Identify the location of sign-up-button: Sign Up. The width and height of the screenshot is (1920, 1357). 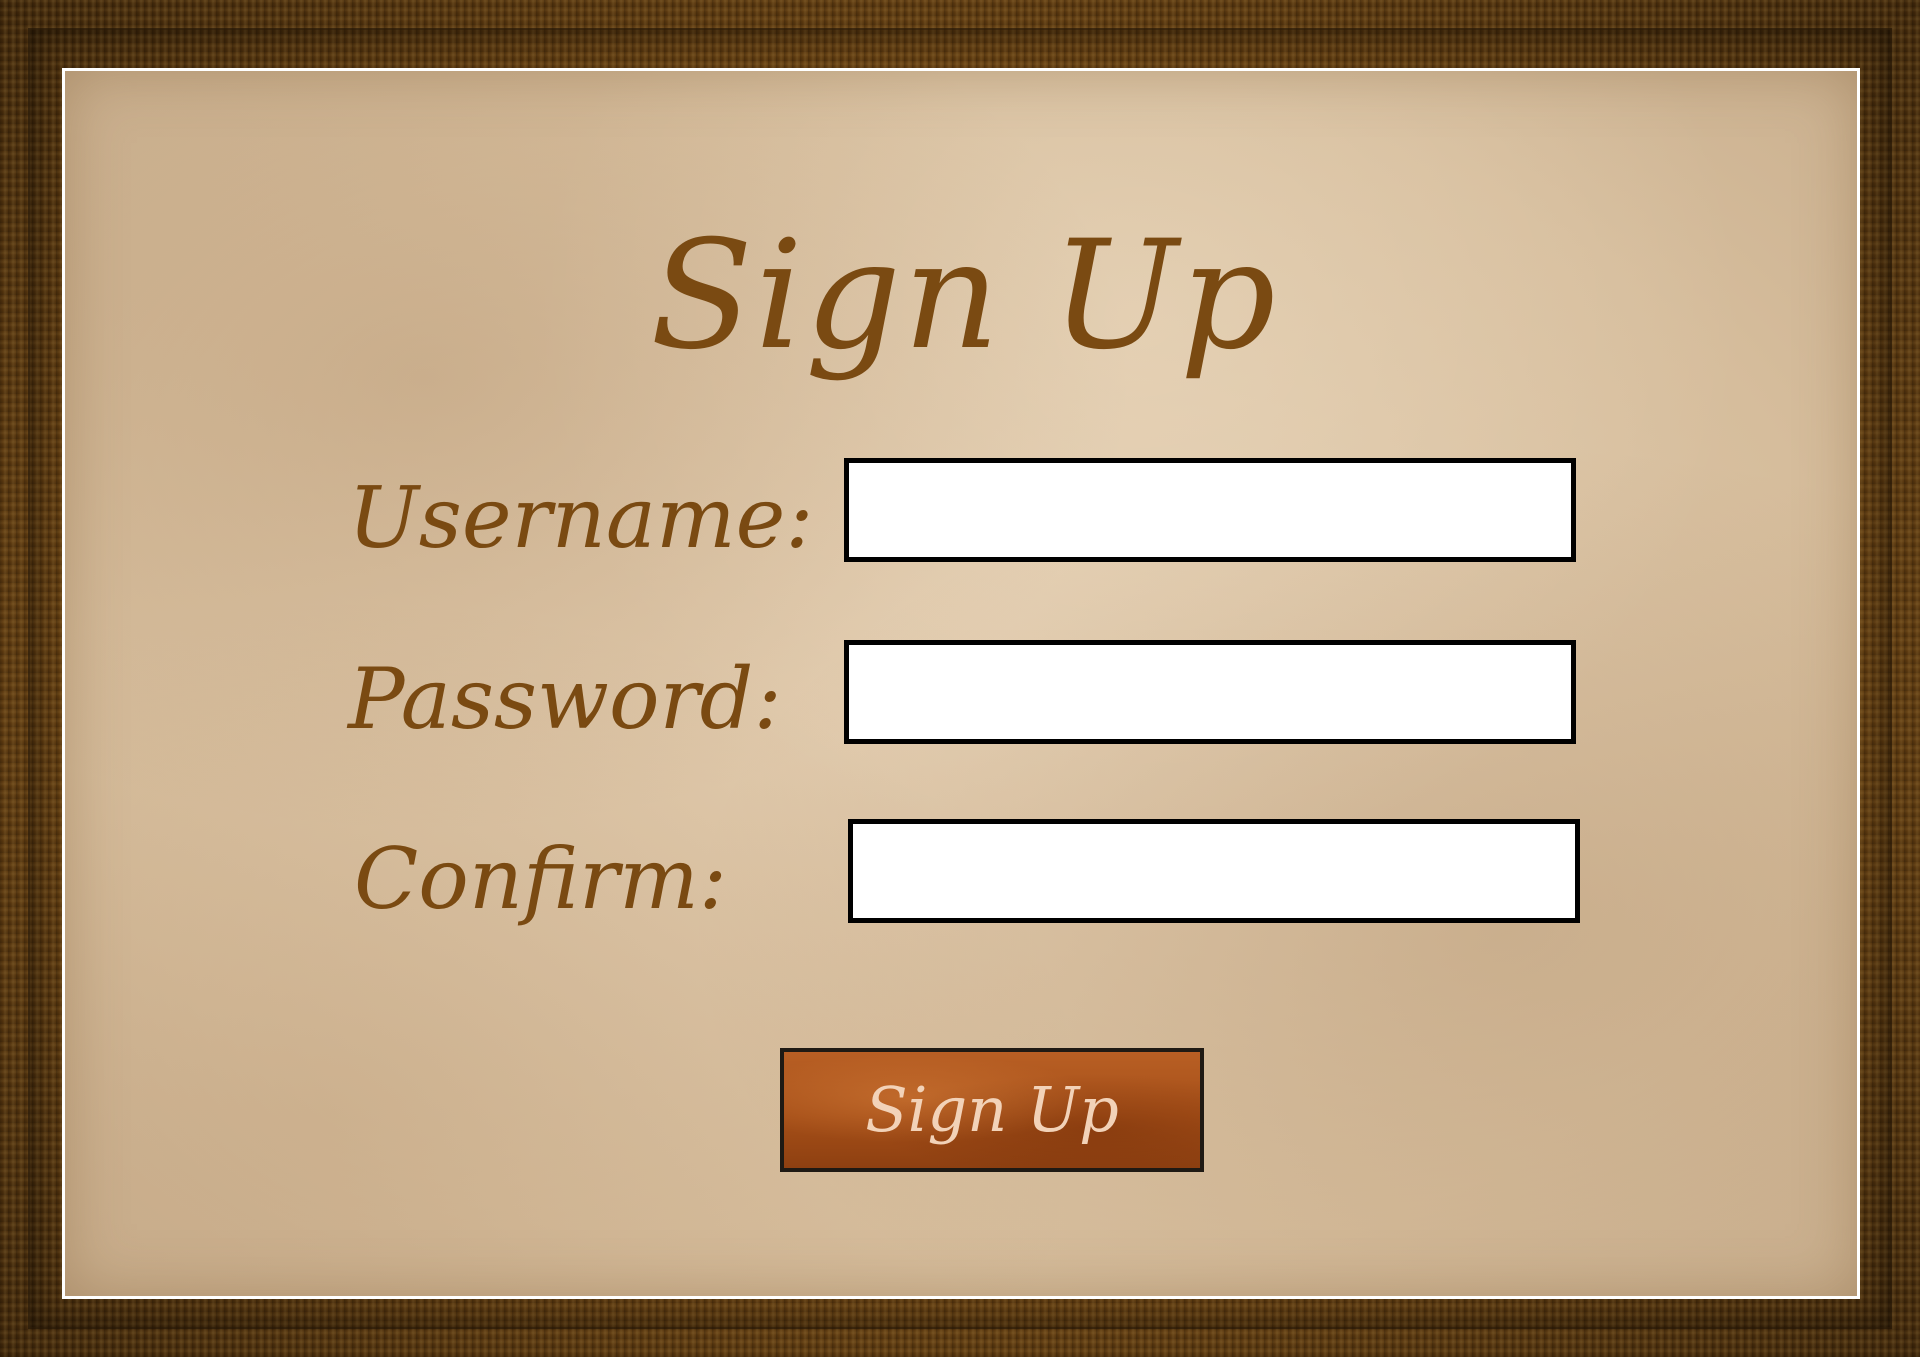
(992, 1110).